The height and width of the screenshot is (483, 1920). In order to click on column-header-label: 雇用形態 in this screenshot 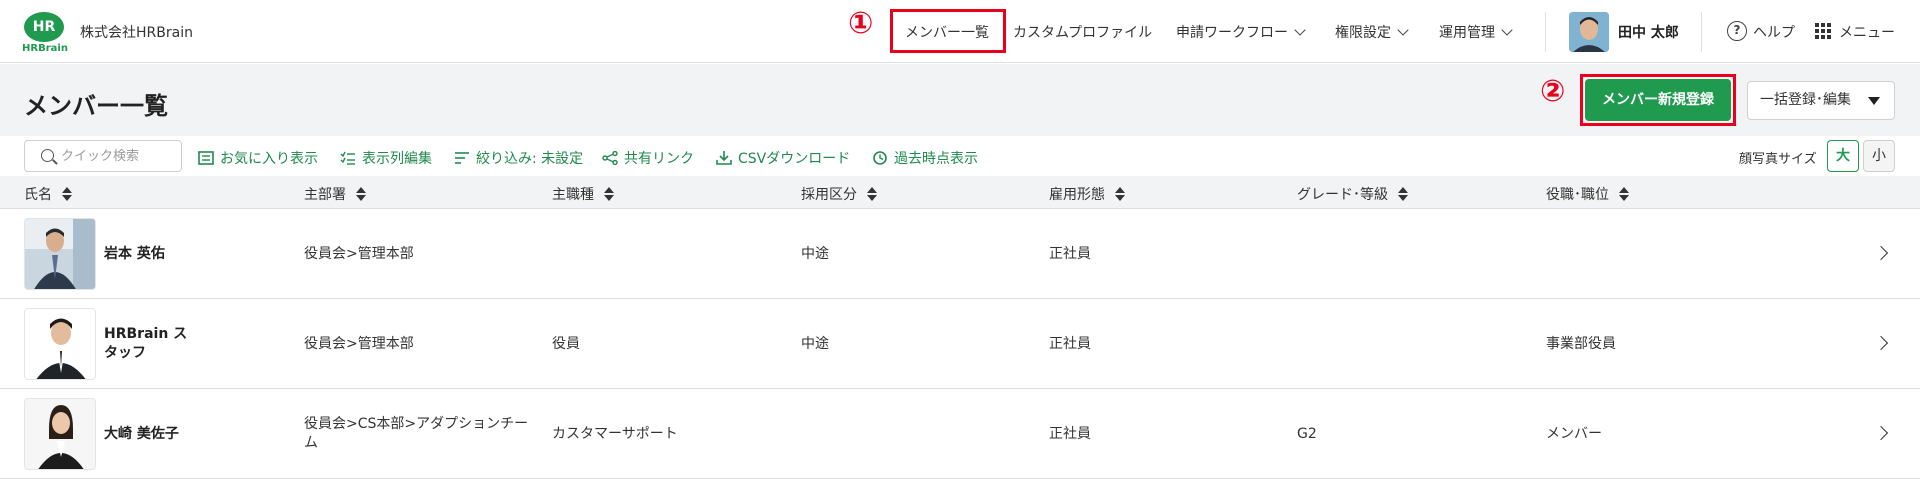, I will do `click(1077, 195)`.